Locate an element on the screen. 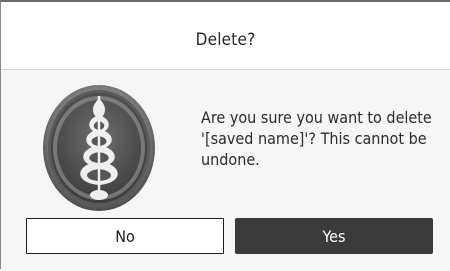  no-button-label: No is located at coordinates (125, 236).